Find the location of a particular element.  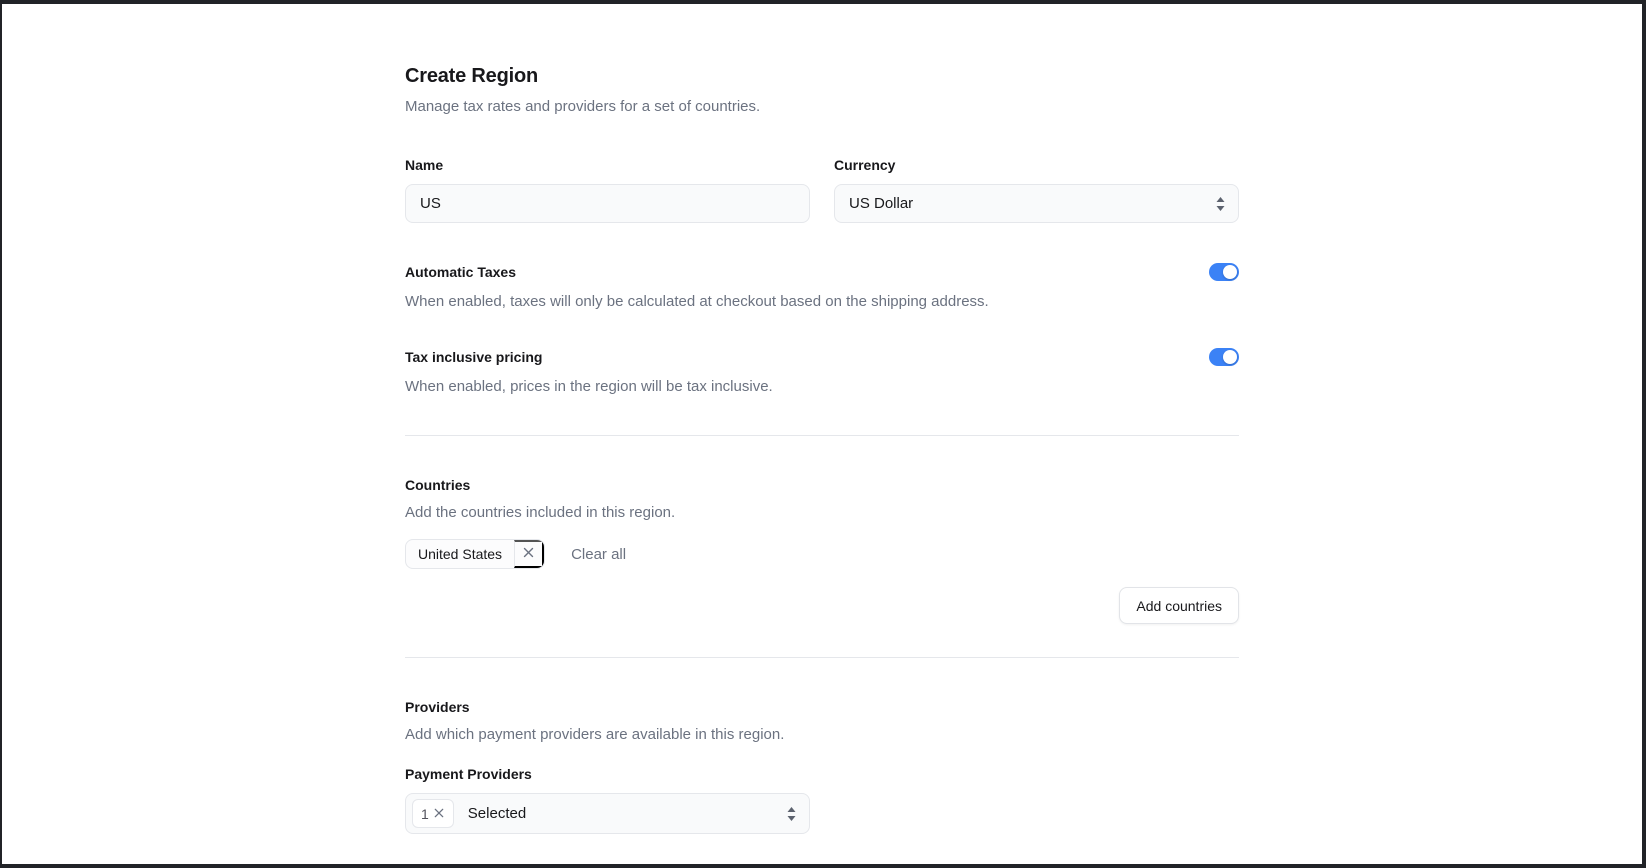

automatic-taxes-label: Automatic Taxes is located at coordinates (460, 272).